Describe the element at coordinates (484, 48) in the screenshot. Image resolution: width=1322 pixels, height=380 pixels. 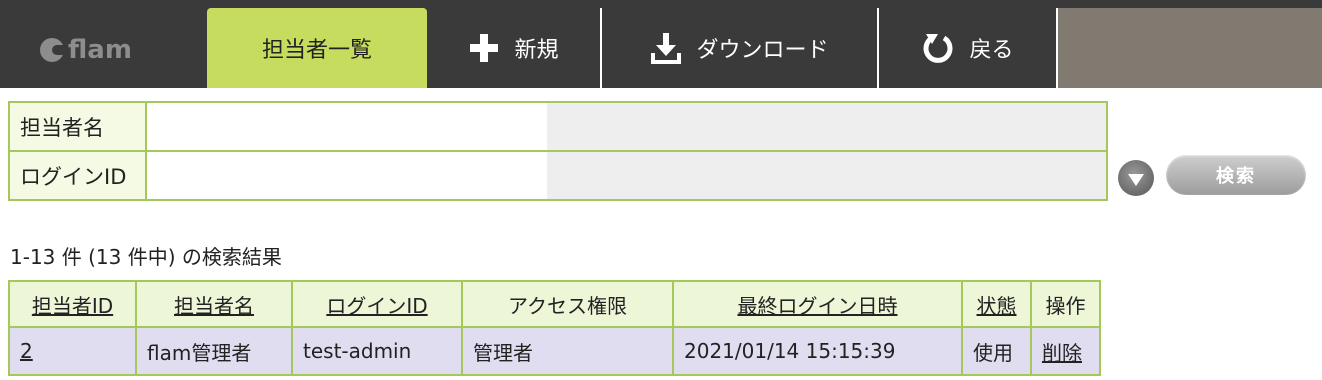
I see `plus-icon` at that location.